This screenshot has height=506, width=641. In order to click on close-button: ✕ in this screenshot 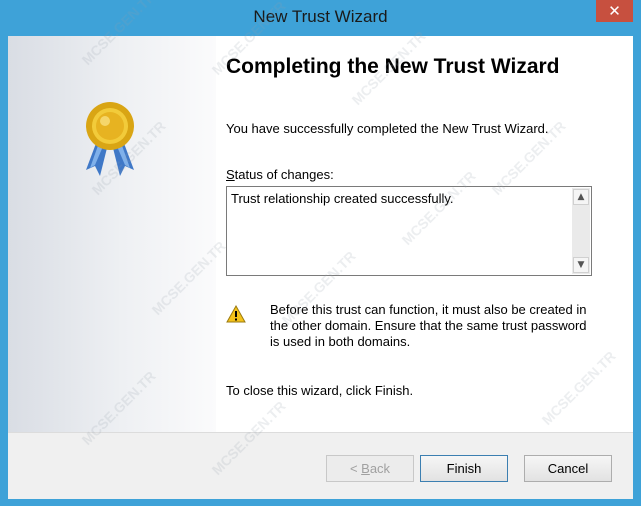, I will do `click(614, 11)`.